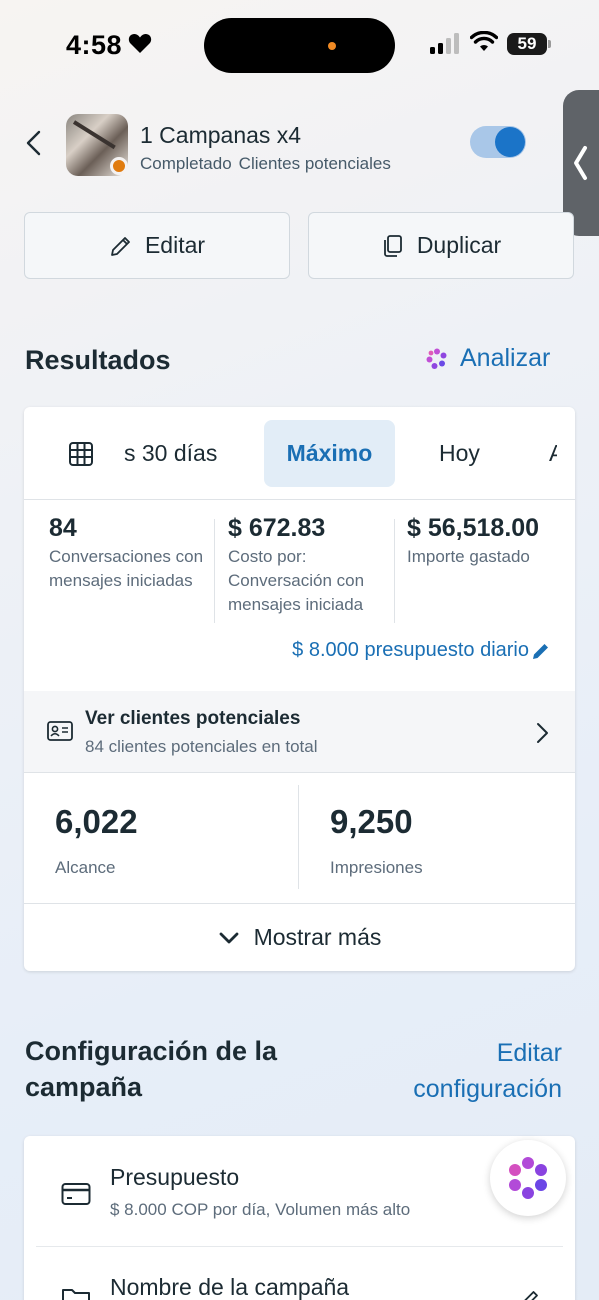 Image resolution: width=599 pixels, height=1300 pixels. I want to click on chevron-down-icon, so click(228, 937).